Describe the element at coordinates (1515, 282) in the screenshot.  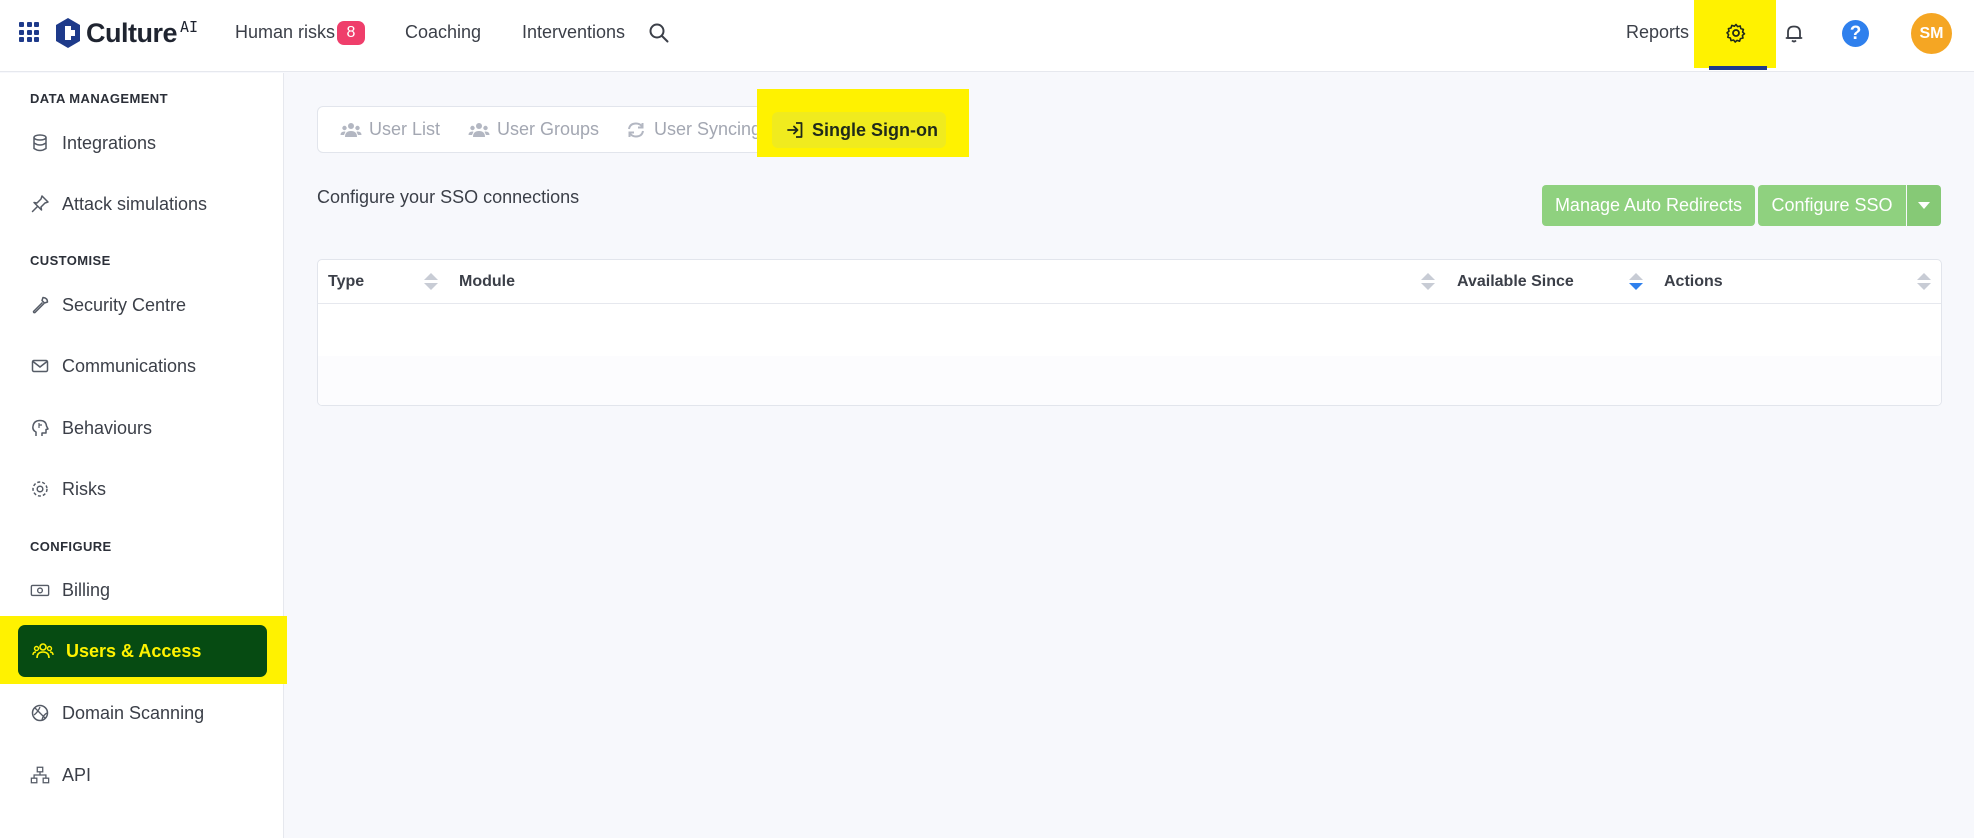
I see `column-header-available-since: Available Since` at that location.